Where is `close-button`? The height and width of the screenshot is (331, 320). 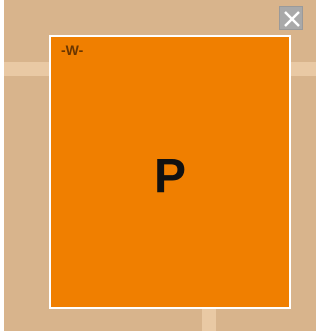 close-button is located at coordinates (291, 18).